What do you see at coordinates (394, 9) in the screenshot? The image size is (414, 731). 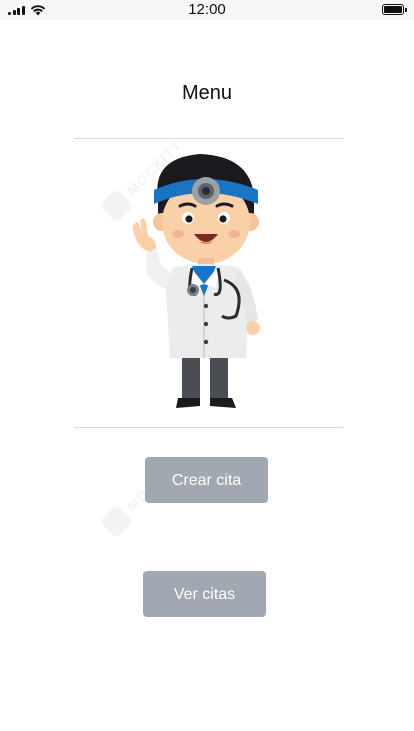 I see `battery-icon` at bounding box center [394, 9].